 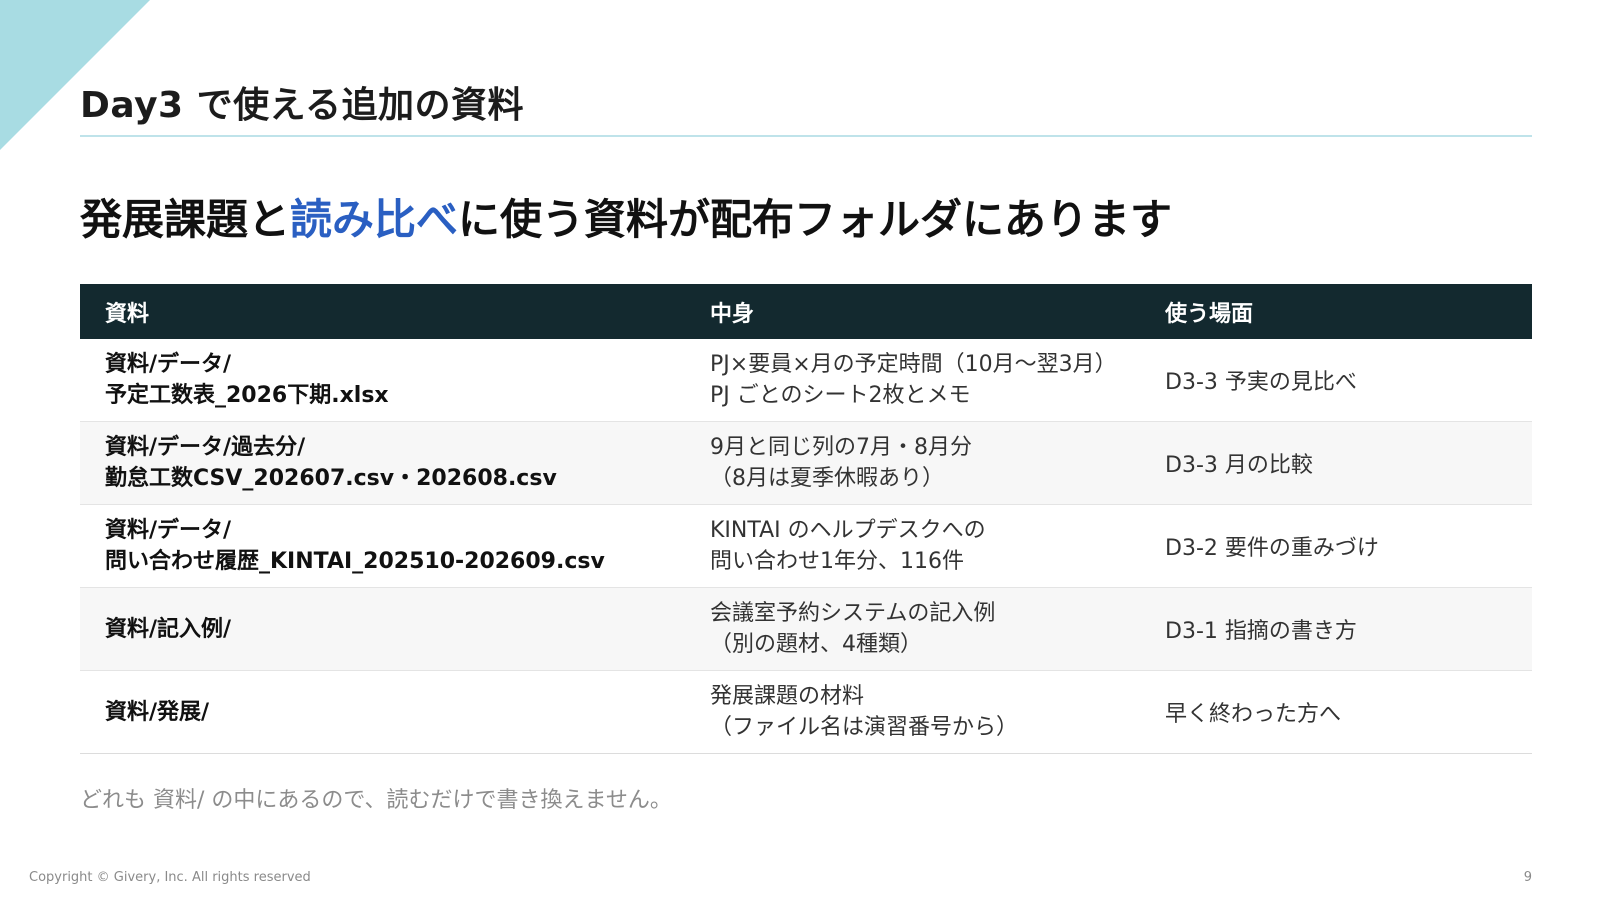 What do you see at coordinates (841, 463) in the screenshot?
I see `cell-content: 9月と同じ列の7月・8月分 （8月は夏季休暇あり）` at bounding box center [841, 463].